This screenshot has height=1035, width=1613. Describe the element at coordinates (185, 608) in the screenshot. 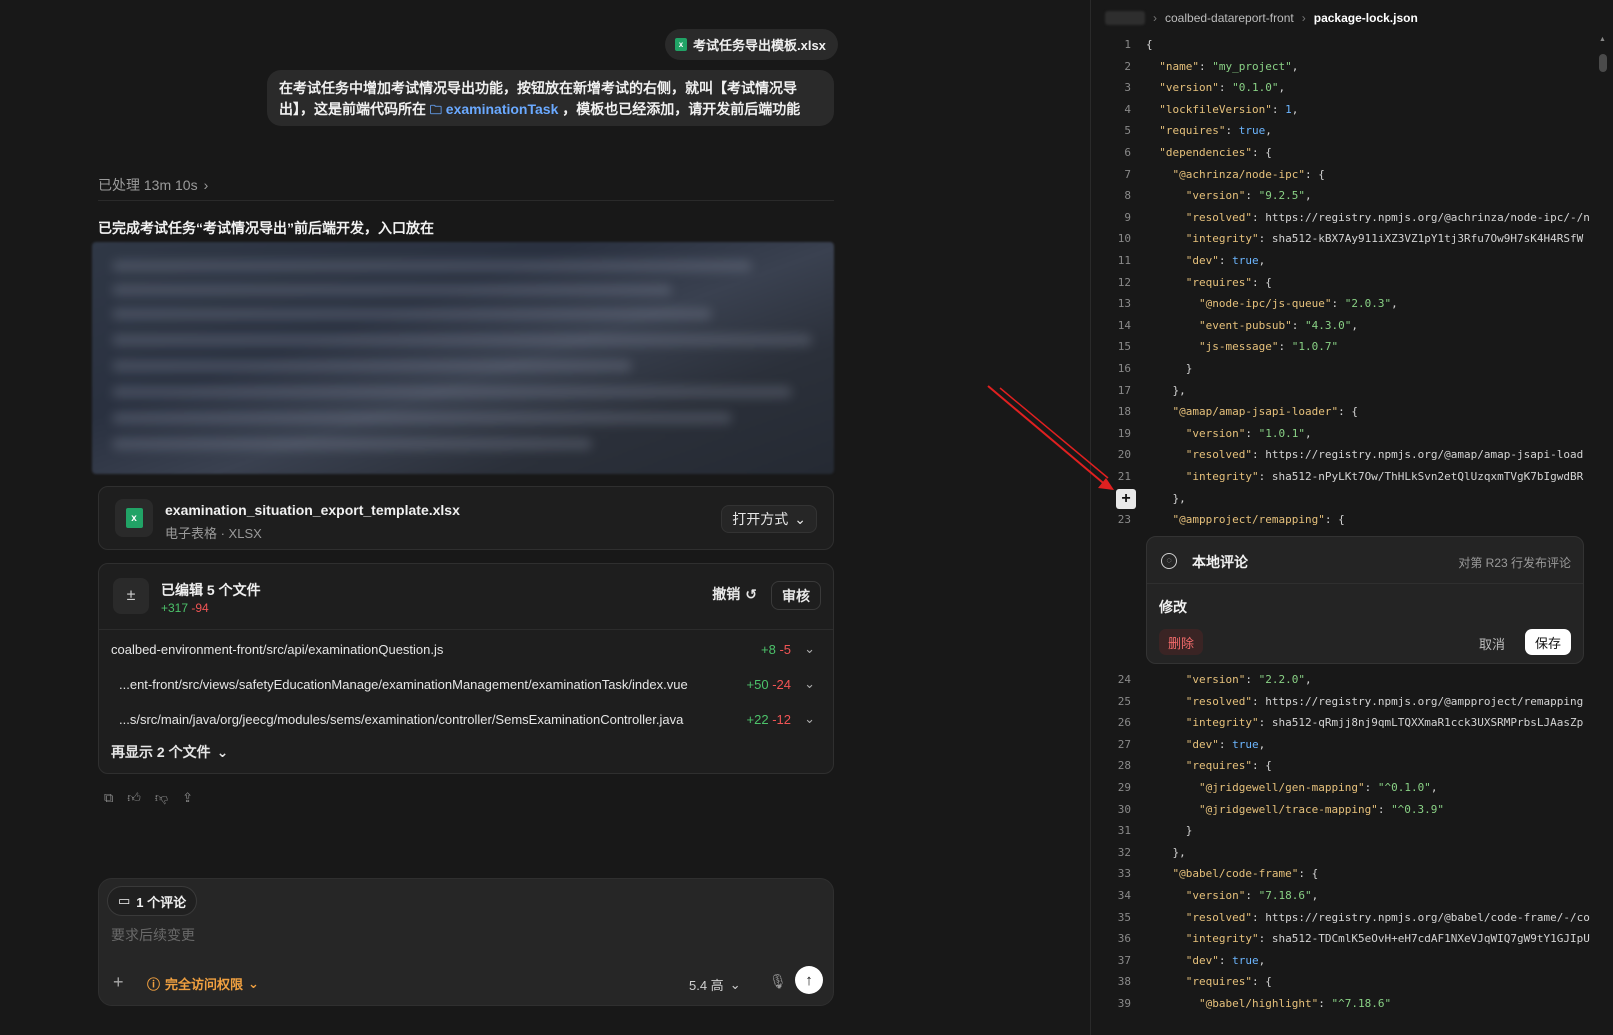

I see `edited-files-stats: +317 -94` at that location.